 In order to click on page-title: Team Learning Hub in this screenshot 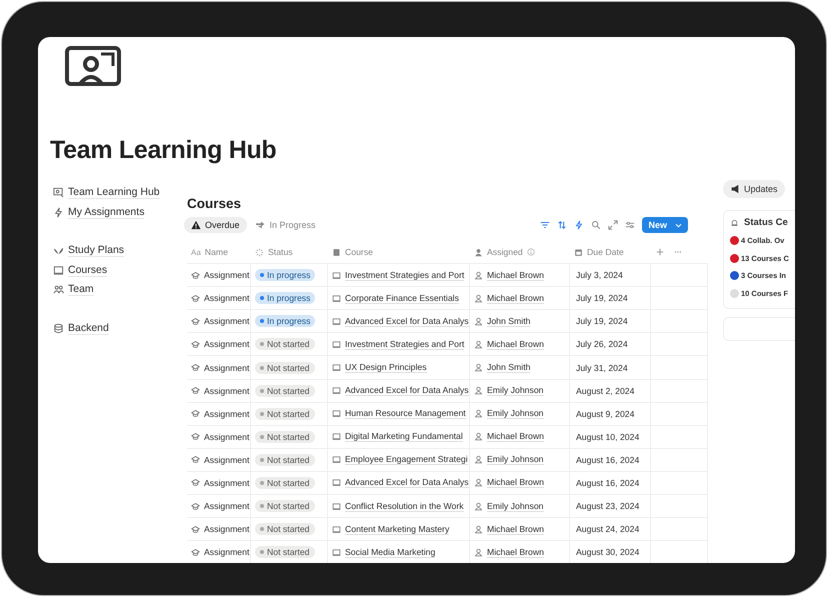, I will do `click(164, 150)`.